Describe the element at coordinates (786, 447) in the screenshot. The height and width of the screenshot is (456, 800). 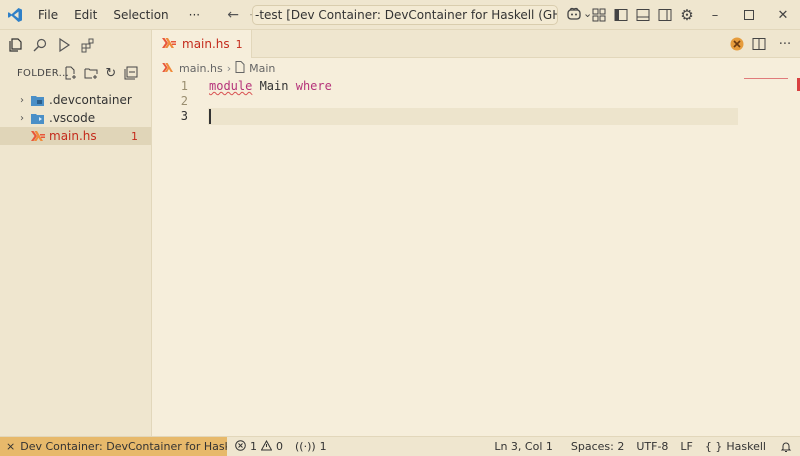
I see `notifications-bell-icon` at that location.